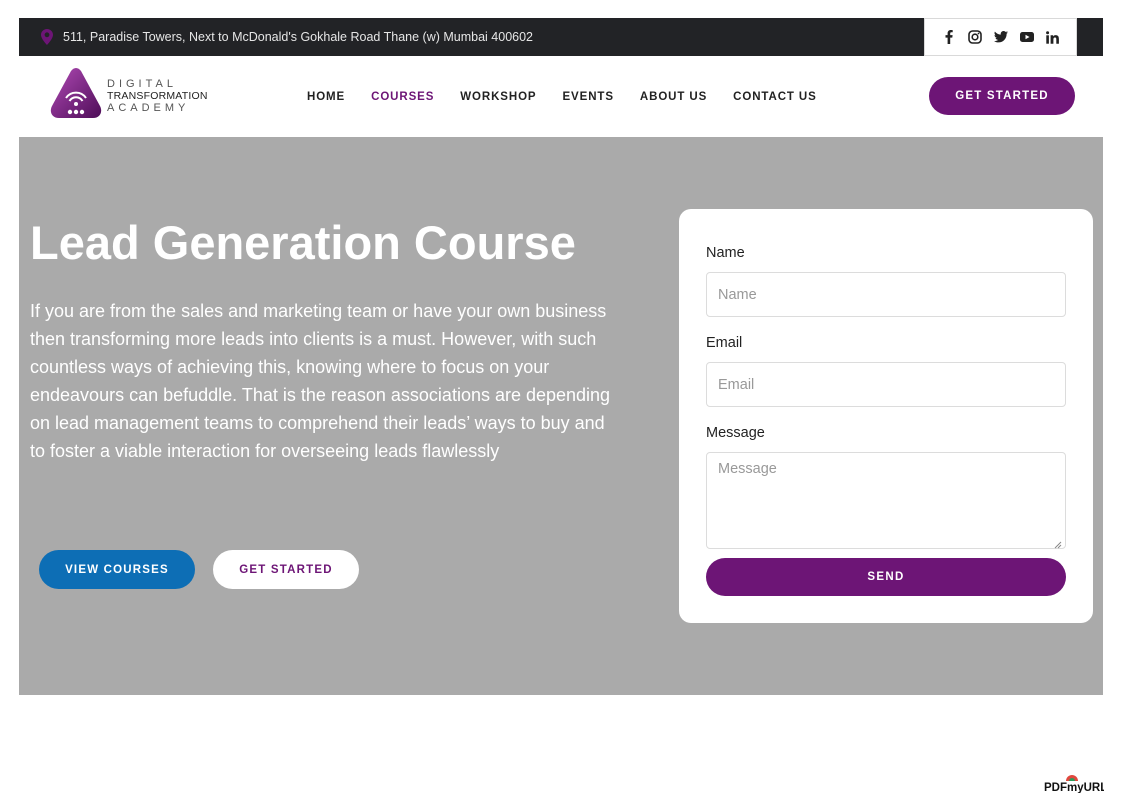 The image size is (1123, 793). What do you see at coordinates (737, 294) in the screenshot?
I see `name-placeholder: Name` at bounding box center [737, 294].